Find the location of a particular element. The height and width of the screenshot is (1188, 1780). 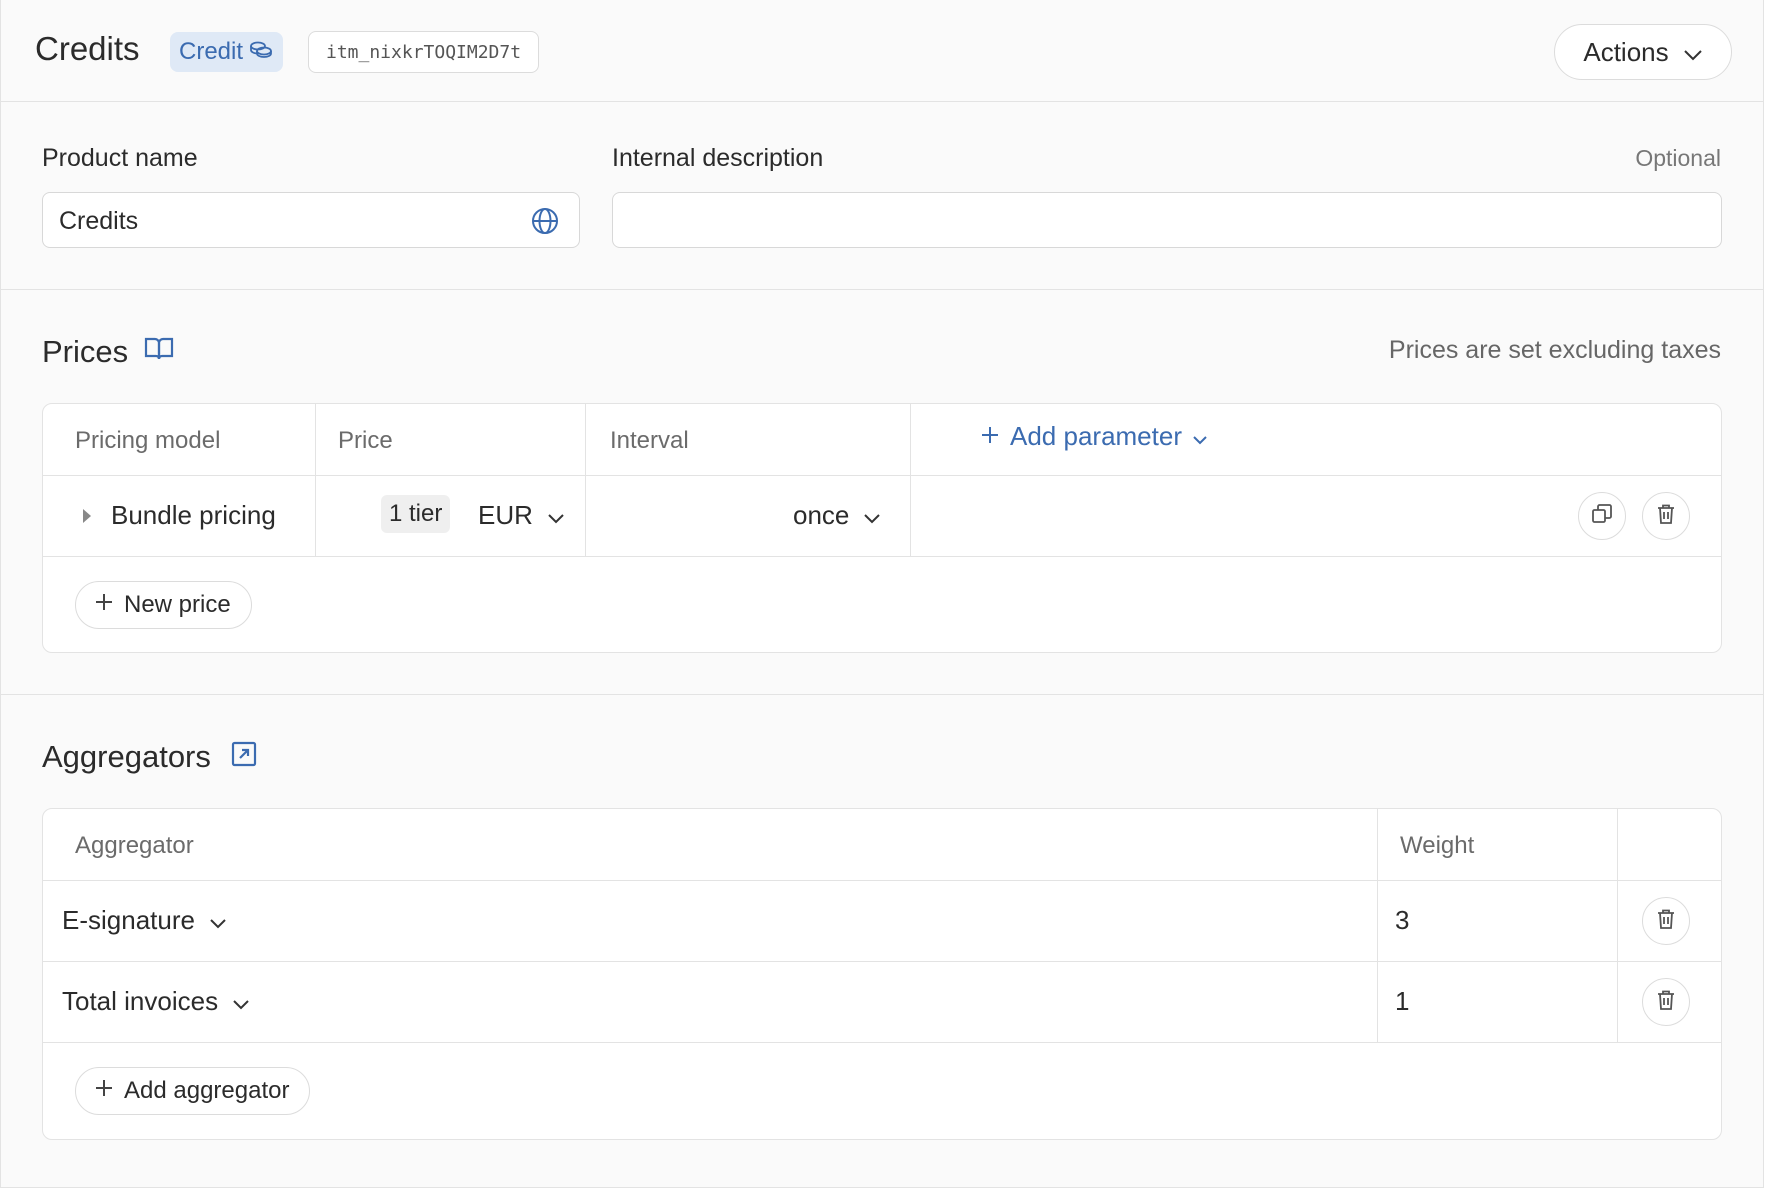

new-price-label: New price is located at coordinates (177, 604).